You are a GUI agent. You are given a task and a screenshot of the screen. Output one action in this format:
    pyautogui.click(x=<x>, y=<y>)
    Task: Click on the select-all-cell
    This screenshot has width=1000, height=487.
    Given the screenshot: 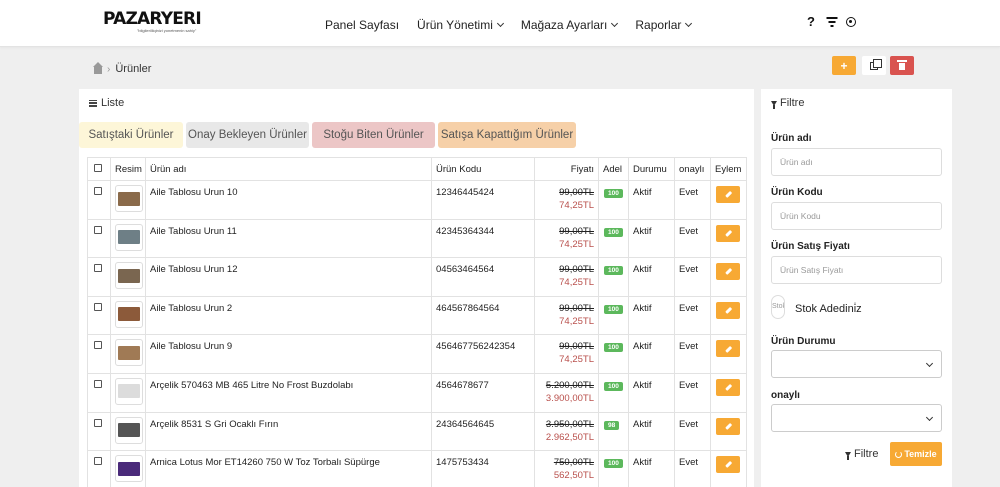 What is the action you would take?
    pyautogui.click(x=99, y=169)
    